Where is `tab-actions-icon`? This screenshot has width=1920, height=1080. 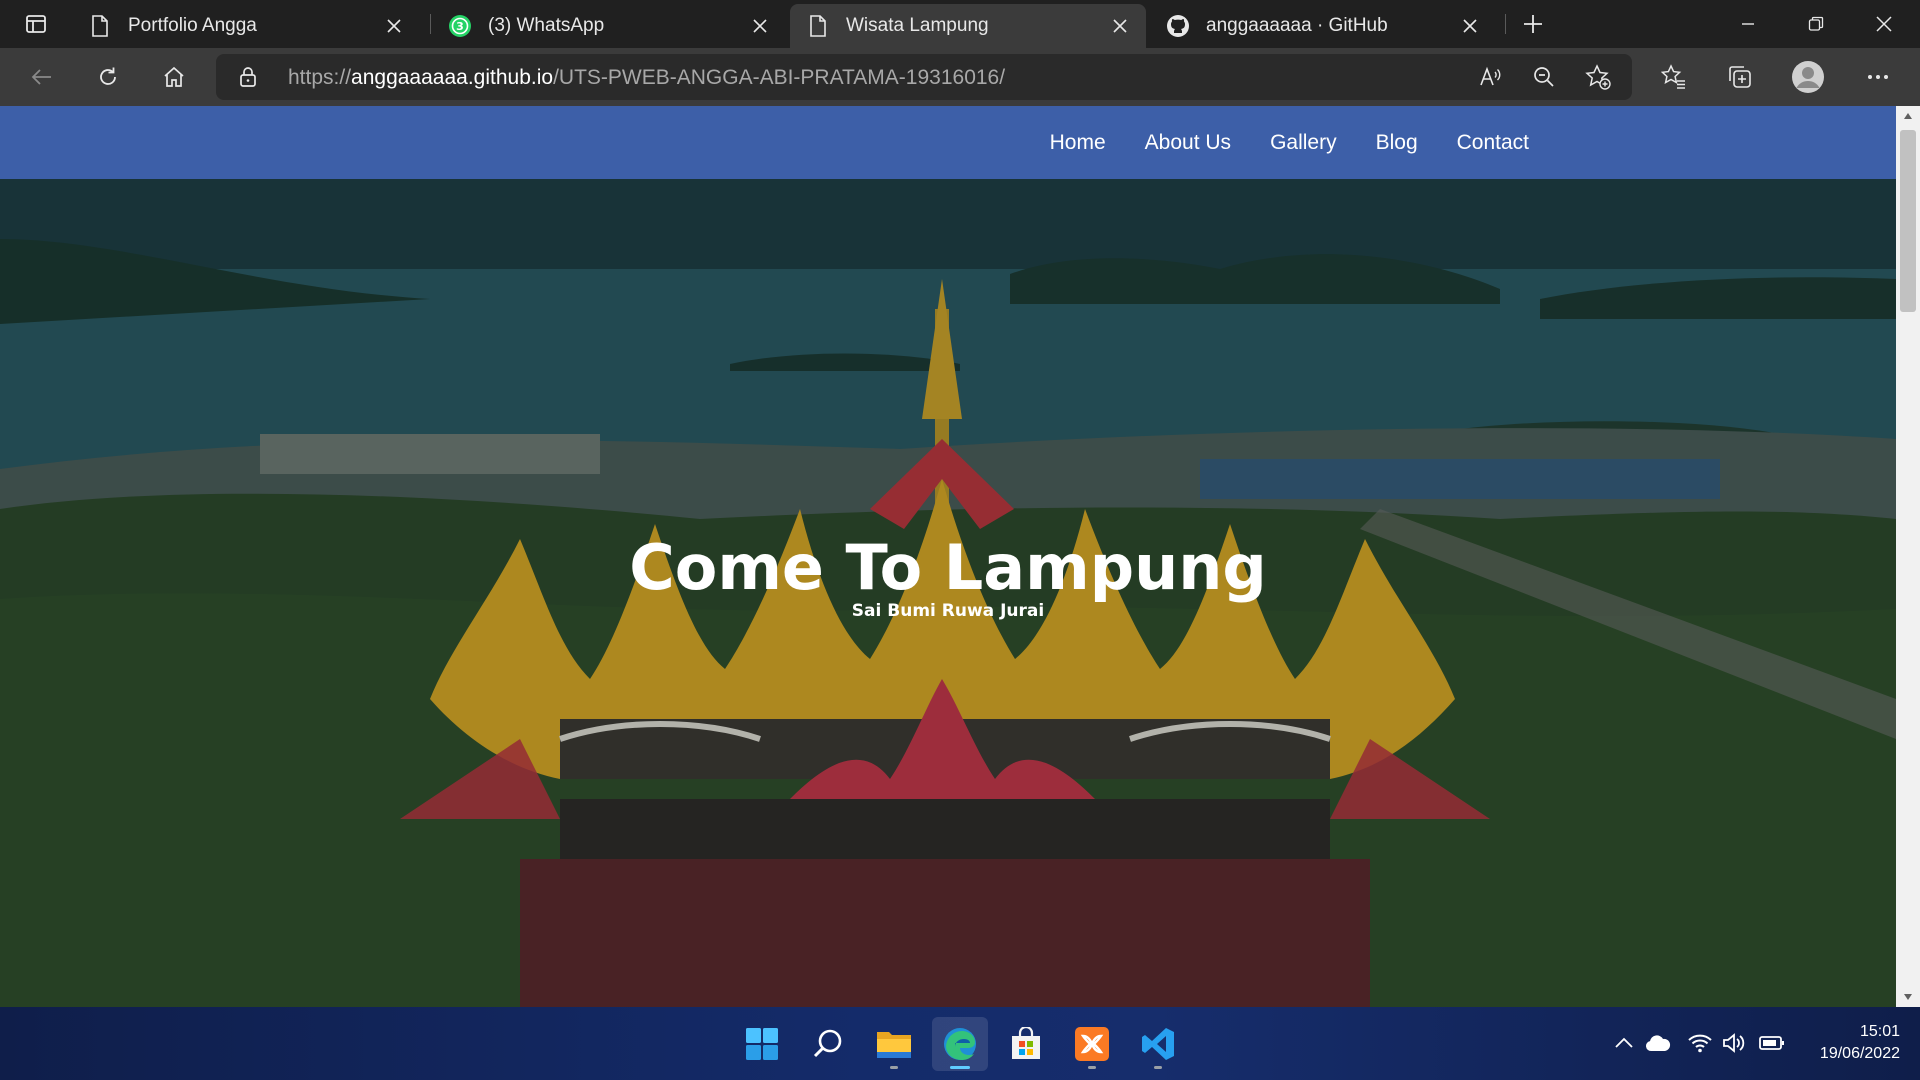 tab-actions-icon is located at coordinates (36, 24).